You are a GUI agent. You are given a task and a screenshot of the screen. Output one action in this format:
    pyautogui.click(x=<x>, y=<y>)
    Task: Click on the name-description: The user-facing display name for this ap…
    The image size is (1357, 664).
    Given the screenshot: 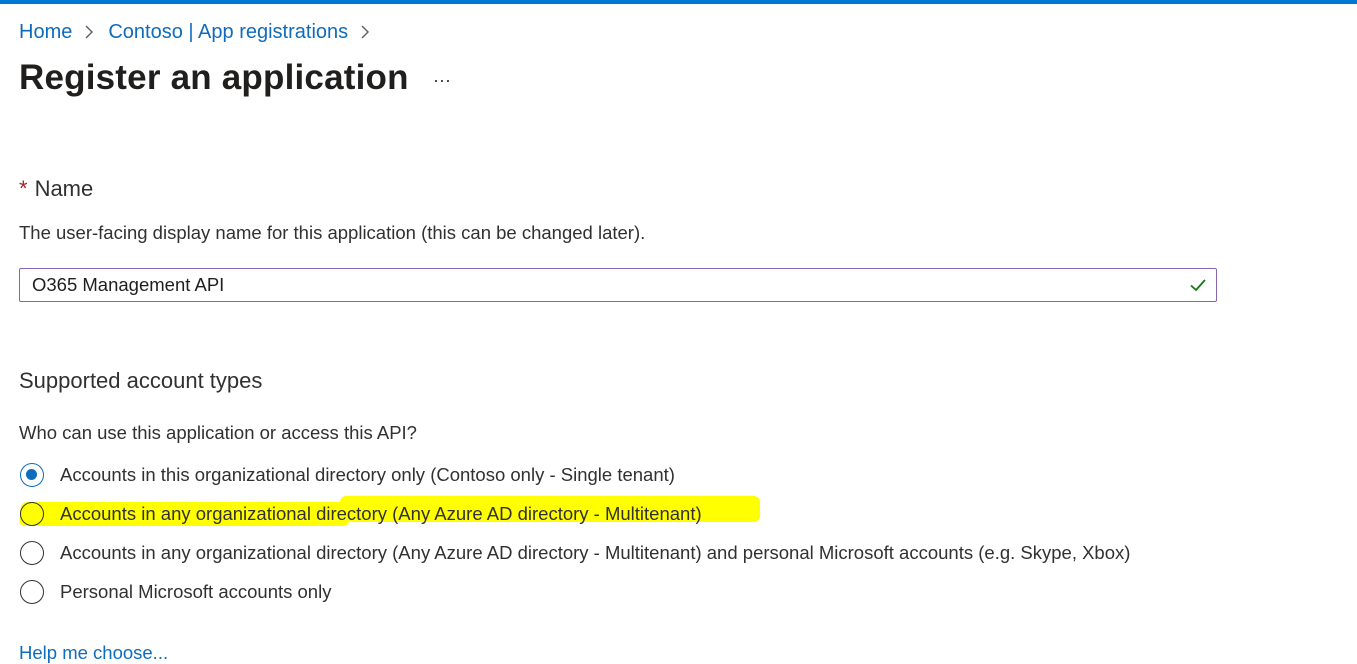 What is the action you would take?
    pyautogui.click(x=332, y=232)
    